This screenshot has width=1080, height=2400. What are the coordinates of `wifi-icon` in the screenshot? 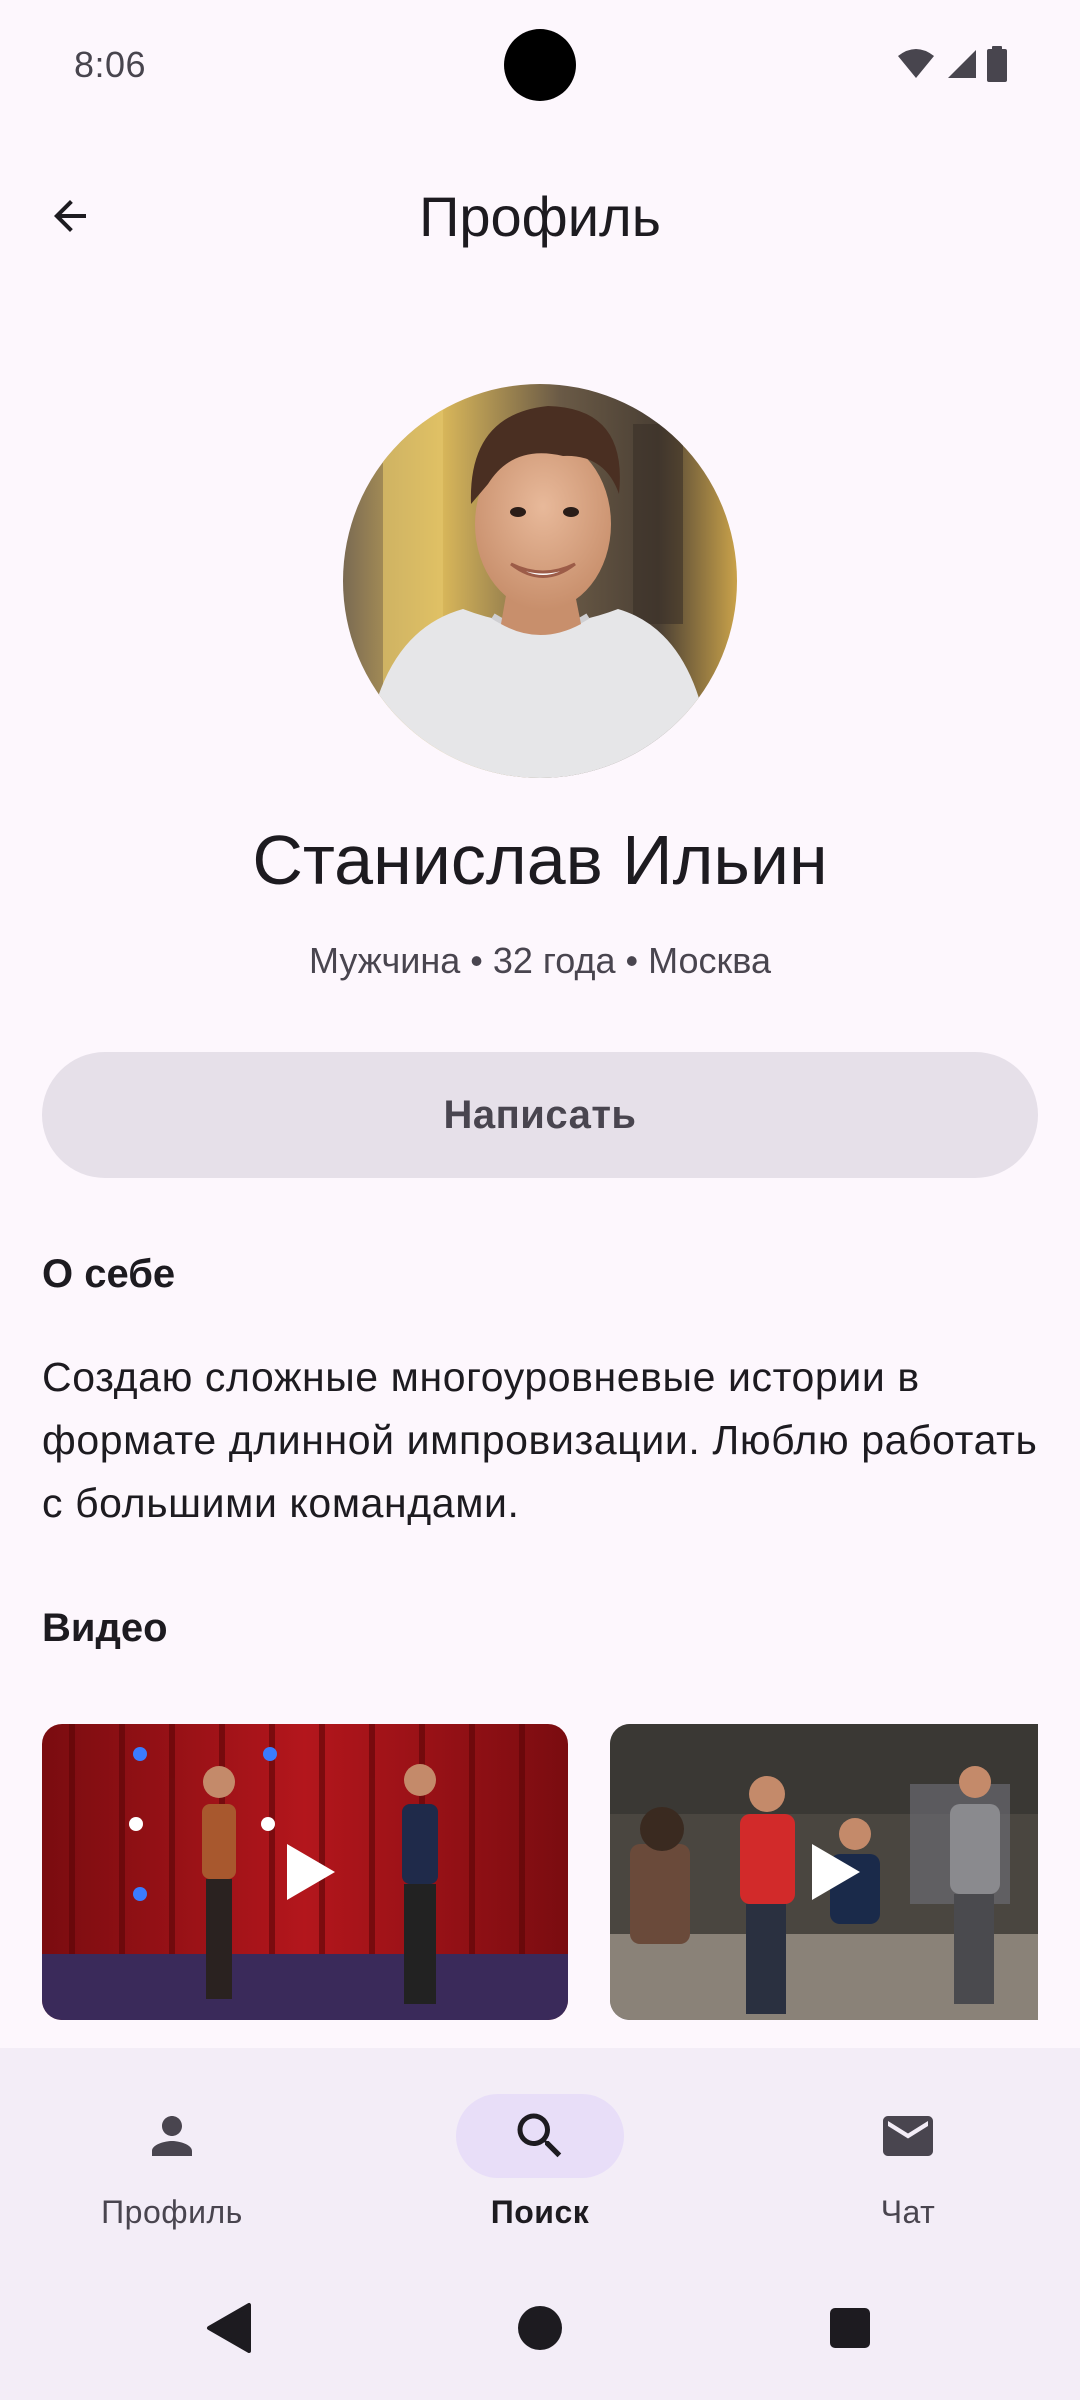 It's located at (916, 63).